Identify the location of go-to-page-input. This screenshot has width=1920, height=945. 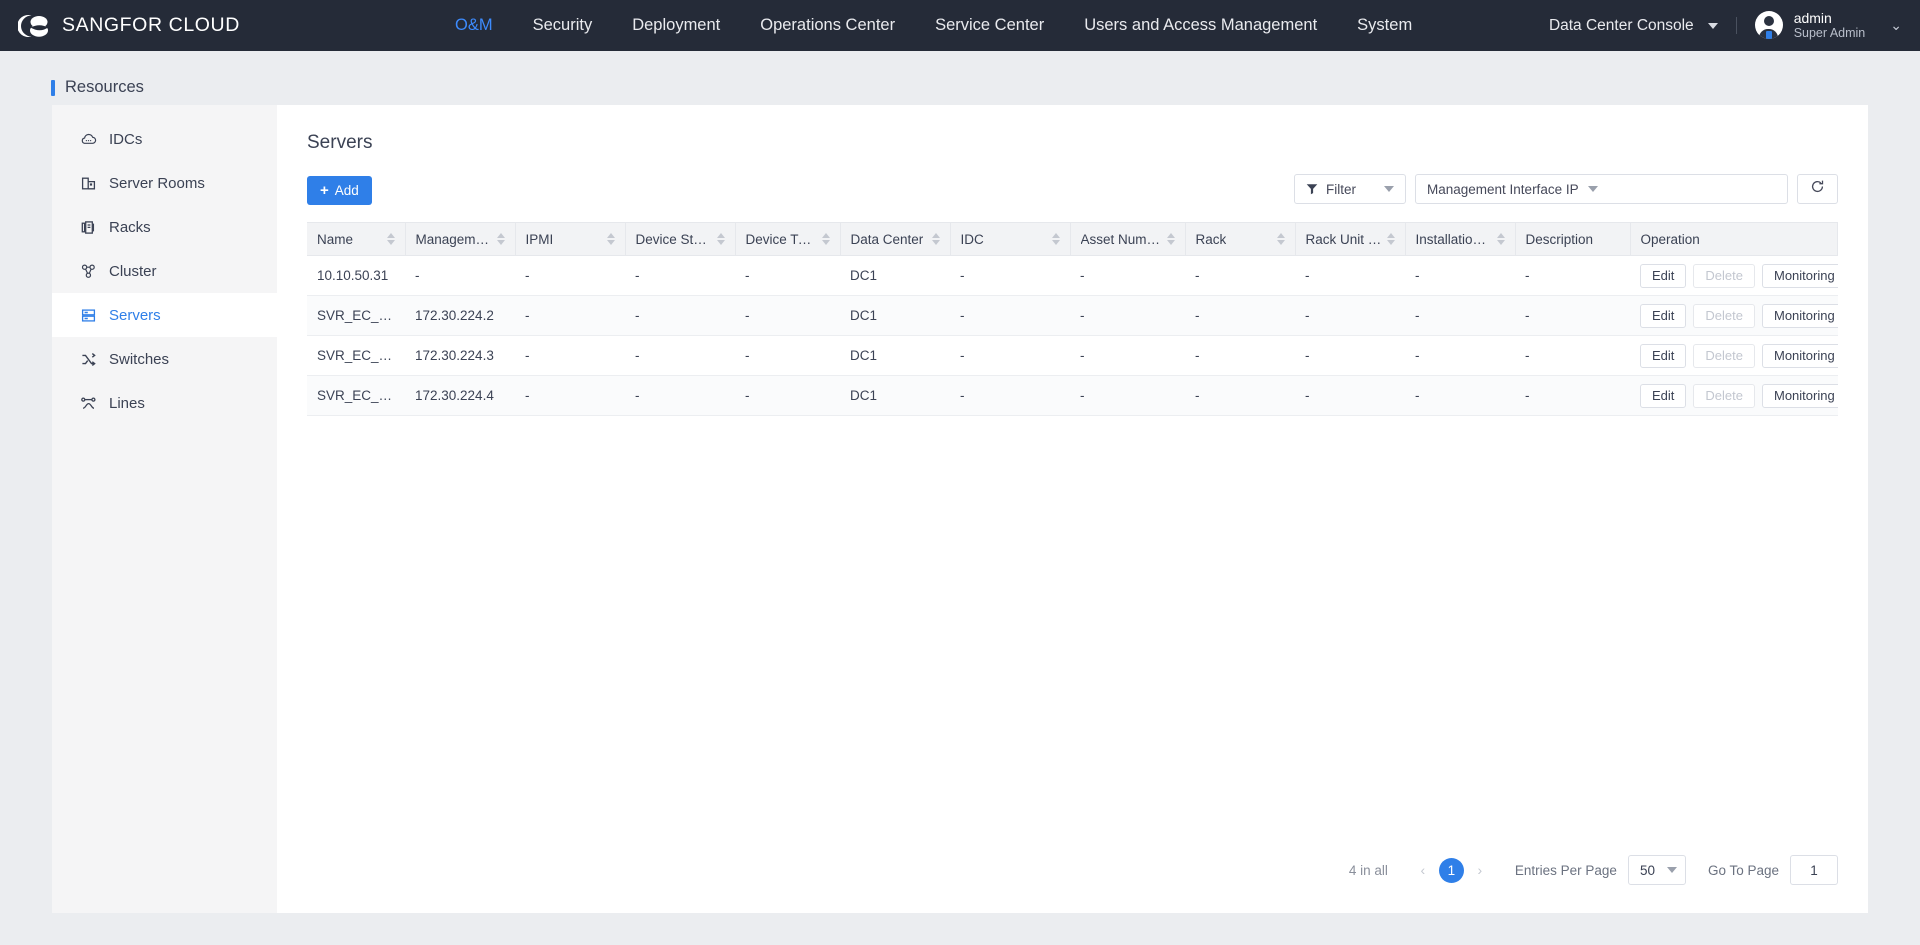
(1814, 870).